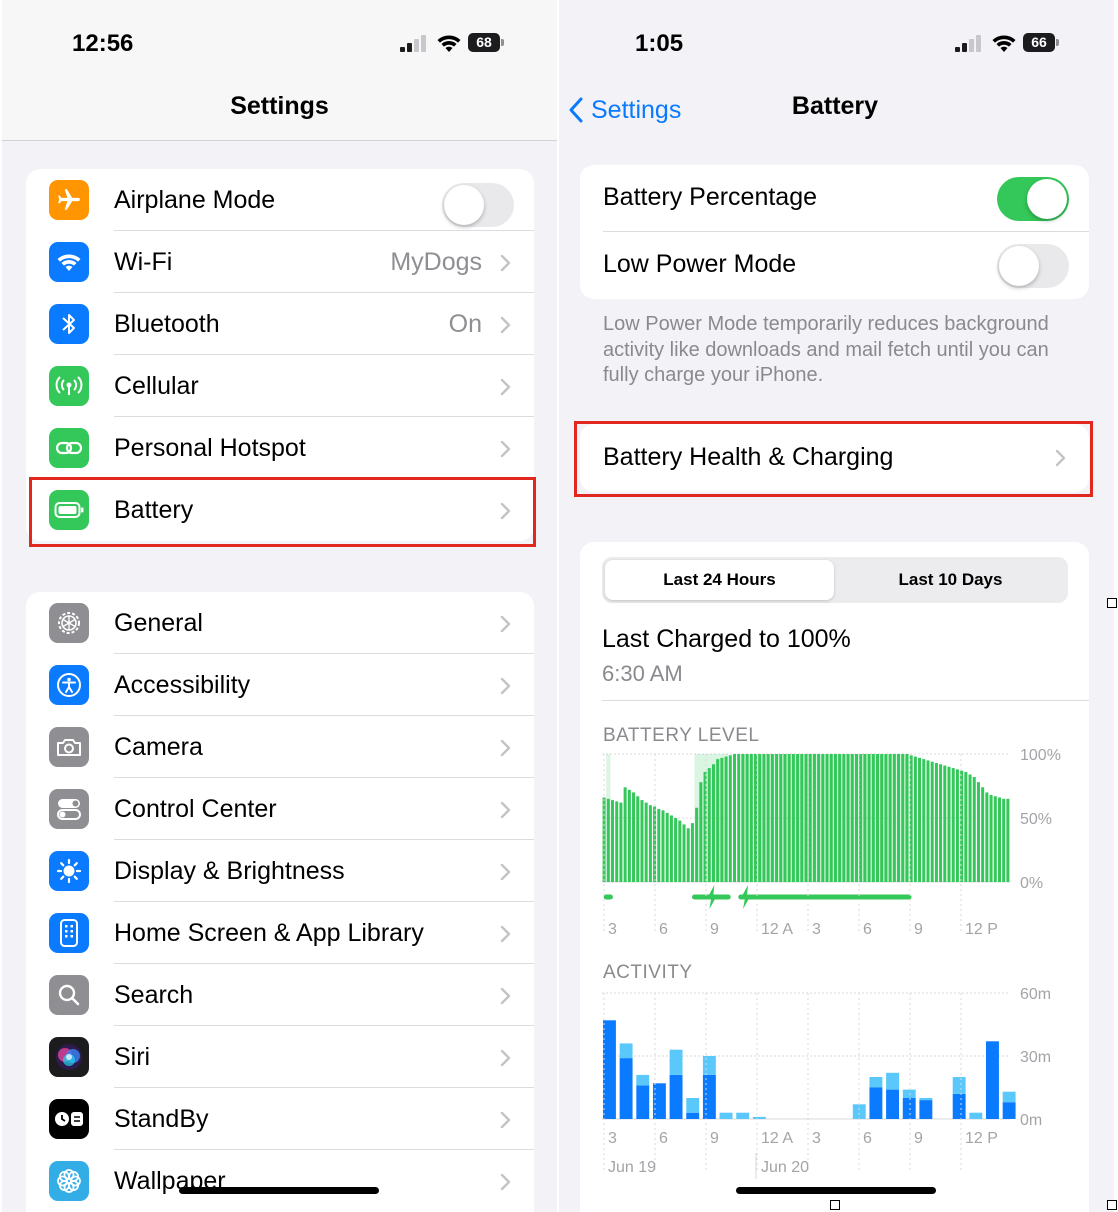 The width and height of the screenshot is (1118, 1212). I want to click on settings-row-standby: StandBy, so click(280, 1119).